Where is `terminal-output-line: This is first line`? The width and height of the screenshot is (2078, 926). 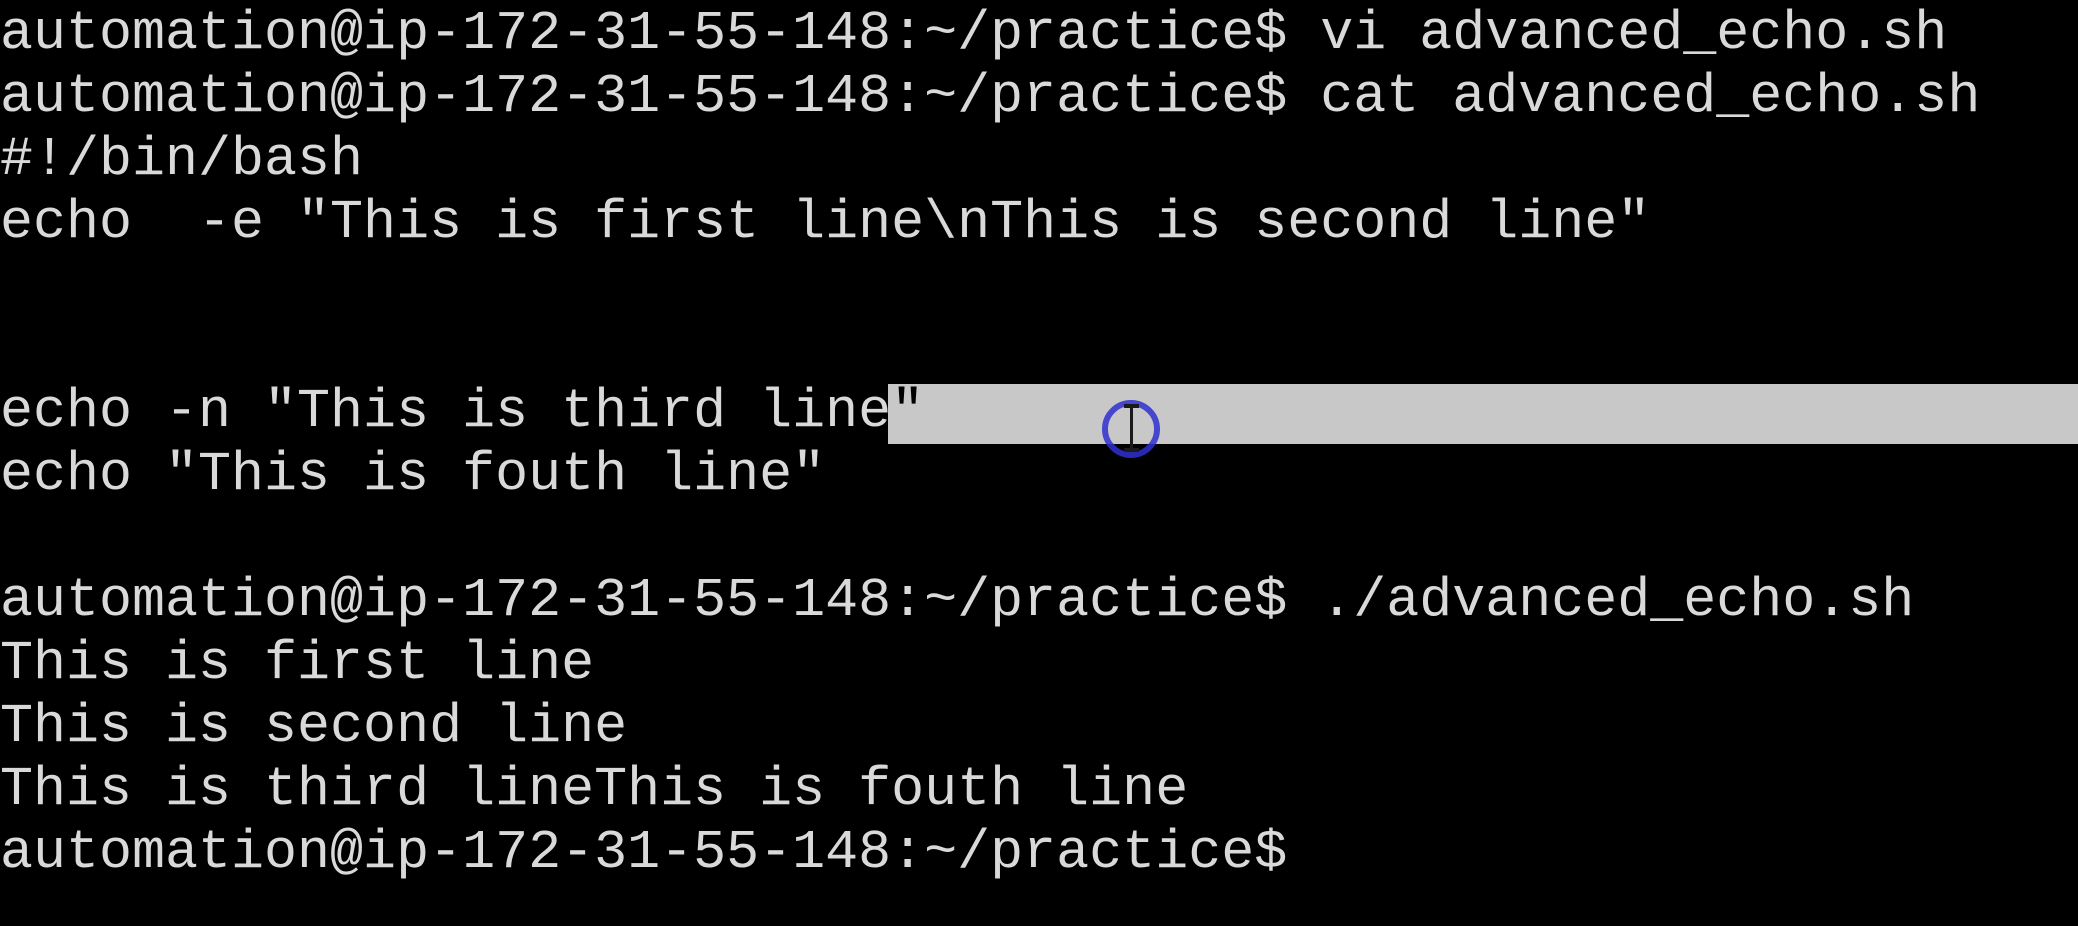
terminal-output-line: This is first line is located at coordinates (297, 663).